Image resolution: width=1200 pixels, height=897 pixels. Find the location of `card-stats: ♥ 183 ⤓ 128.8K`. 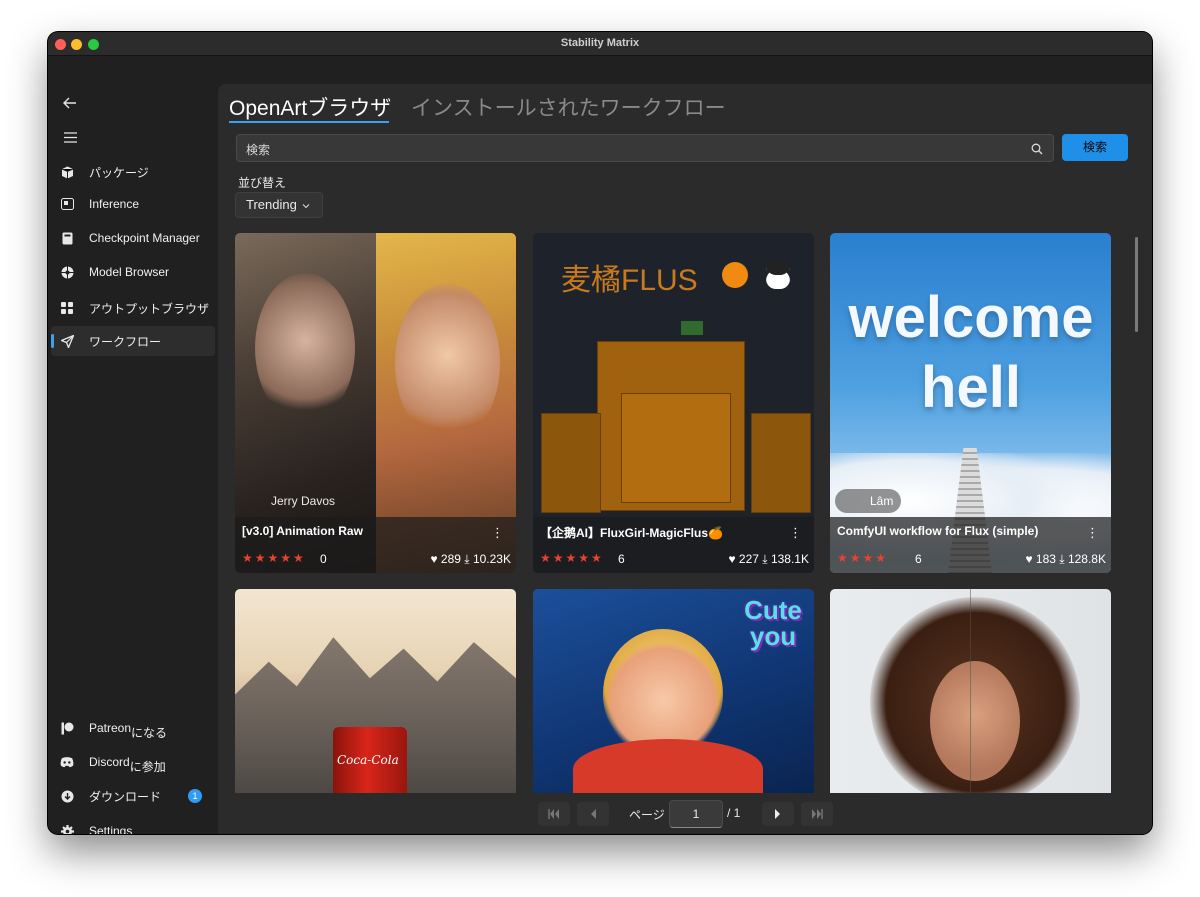

card-stats: ♥ 183 ⤓ 128.8K is located at coordinates (1065, 559).